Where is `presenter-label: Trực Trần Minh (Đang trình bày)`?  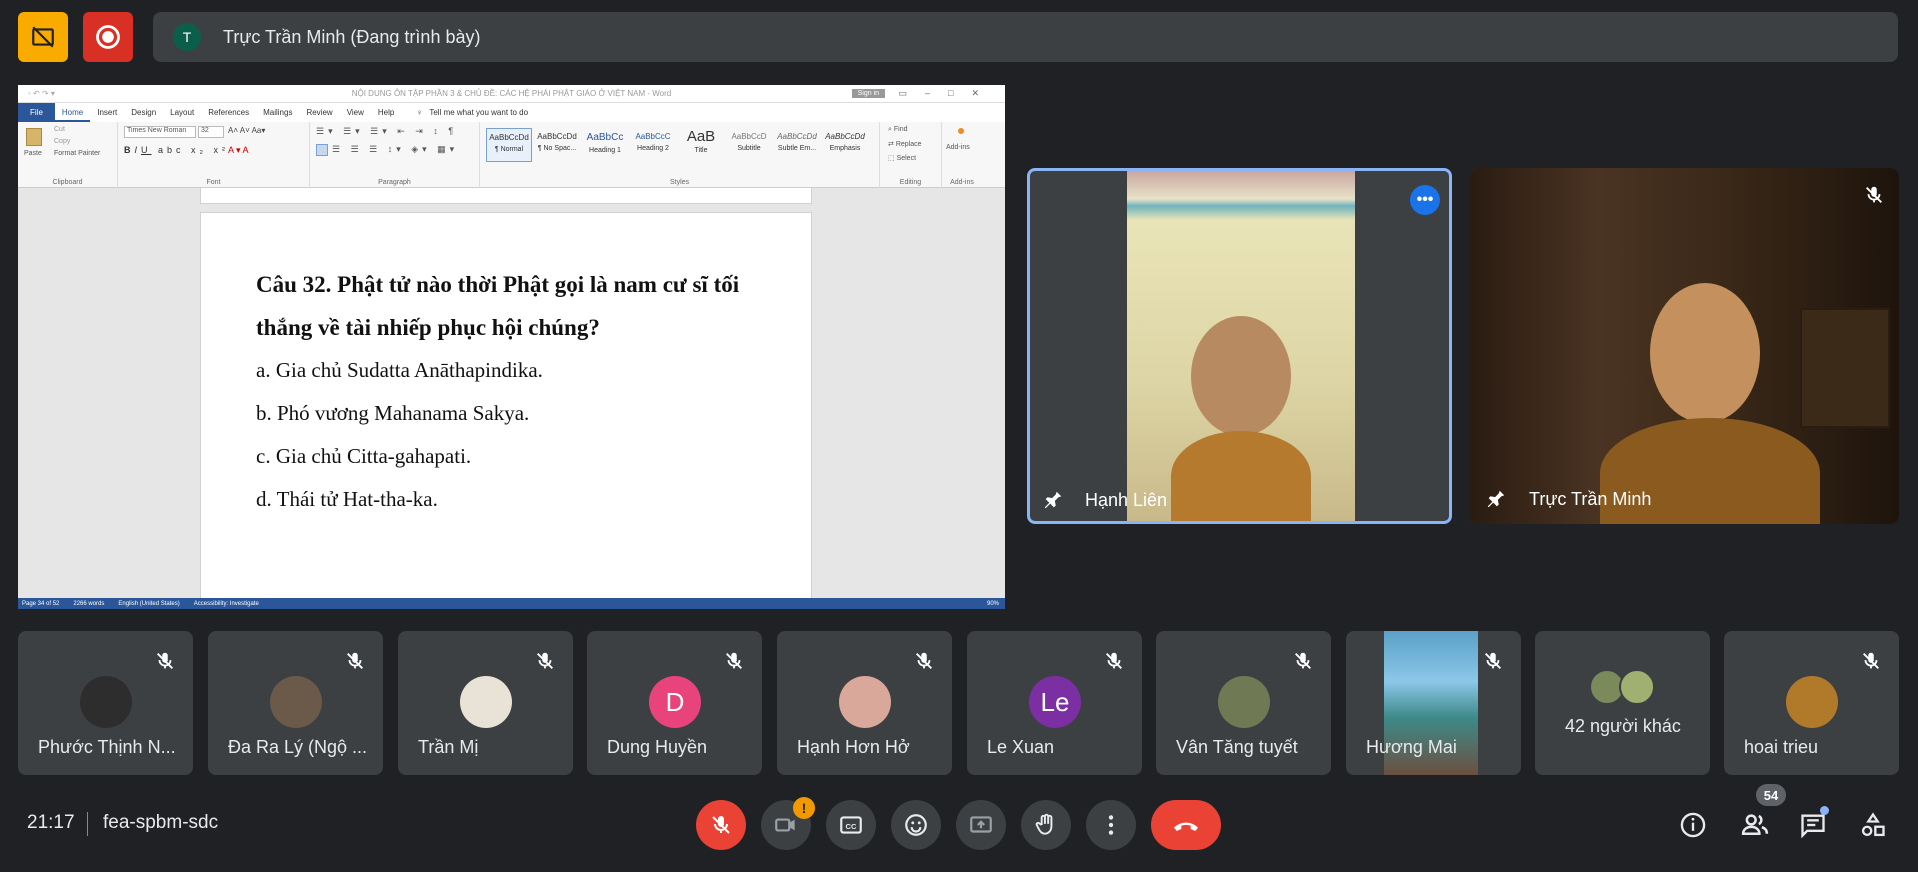
presenter-label: Trực Trần Minh (Đang trình bày) is located at coordinates (352, 36).